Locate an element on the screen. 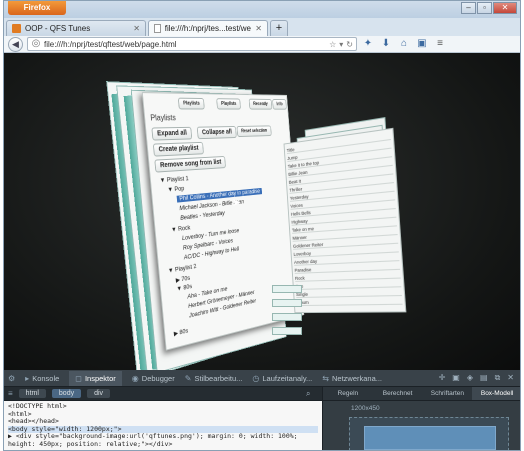  tab-debugger: ◉ Debugger is located at coordinates (153, 378).